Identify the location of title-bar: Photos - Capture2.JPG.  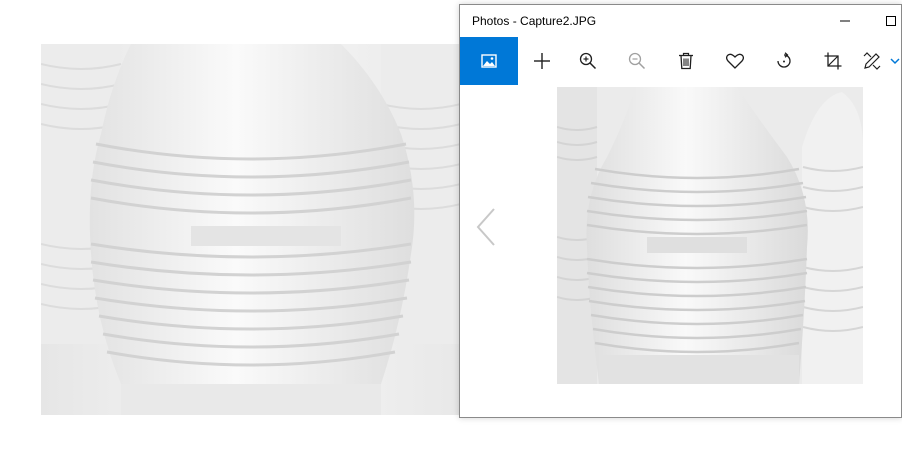
(680, 21).